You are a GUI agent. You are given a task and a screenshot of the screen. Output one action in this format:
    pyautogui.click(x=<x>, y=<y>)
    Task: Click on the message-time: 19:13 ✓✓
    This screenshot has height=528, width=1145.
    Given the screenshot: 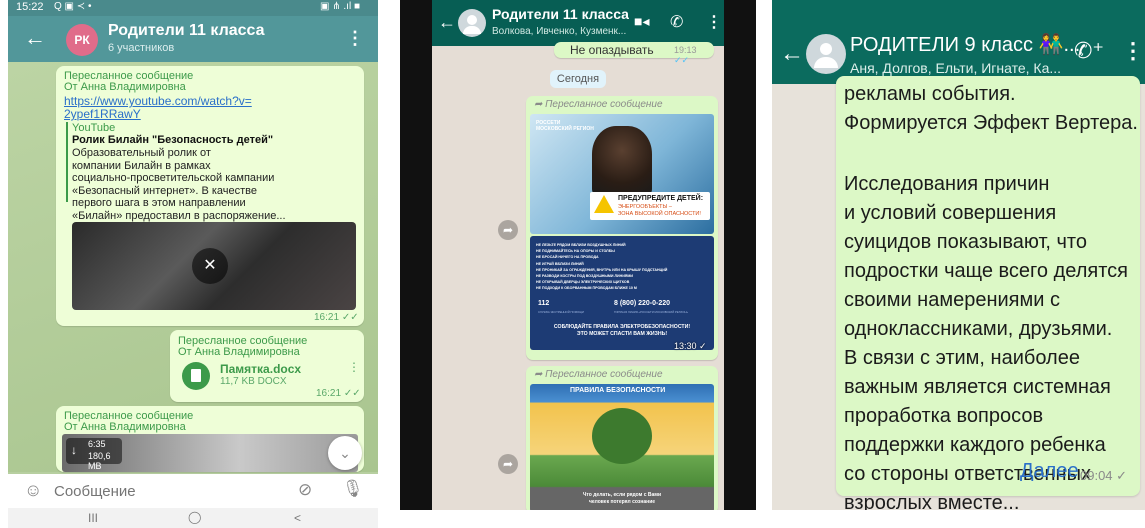 What is the action you would take?
    pyautogui.click(x=685, y=55)
    